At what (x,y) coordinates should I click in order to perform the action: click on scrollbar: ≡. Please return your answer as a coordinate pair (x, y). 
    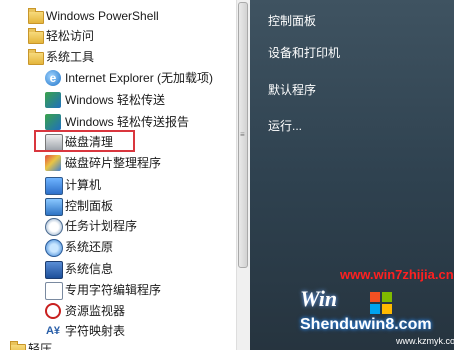
    Looking at the image, I should click on (243, 175).